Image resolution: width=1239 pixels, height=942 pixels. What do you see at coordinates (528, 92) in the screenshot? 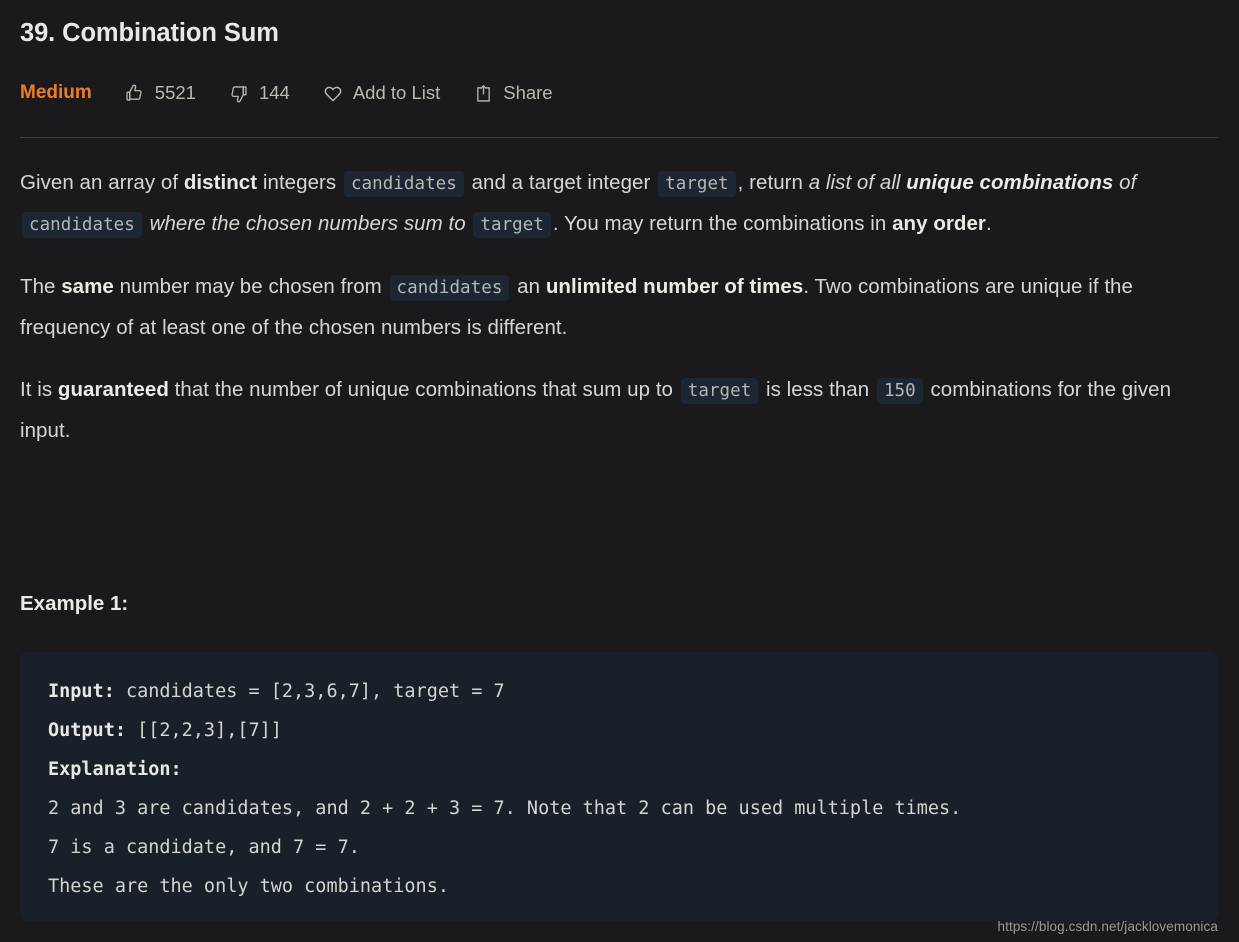
I see `share-label: Share` at bounding box center [528, 92].